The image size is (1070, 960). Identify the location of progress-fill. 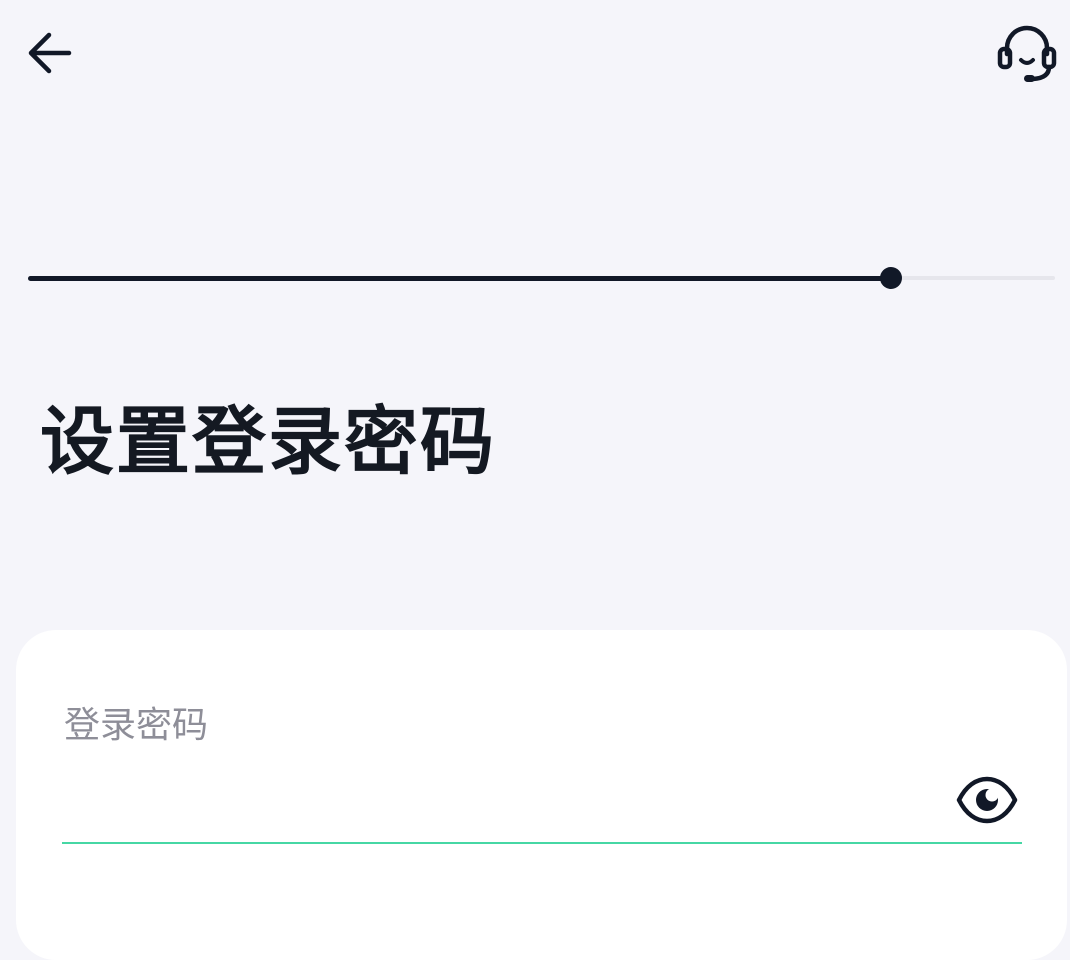
(459, 278).